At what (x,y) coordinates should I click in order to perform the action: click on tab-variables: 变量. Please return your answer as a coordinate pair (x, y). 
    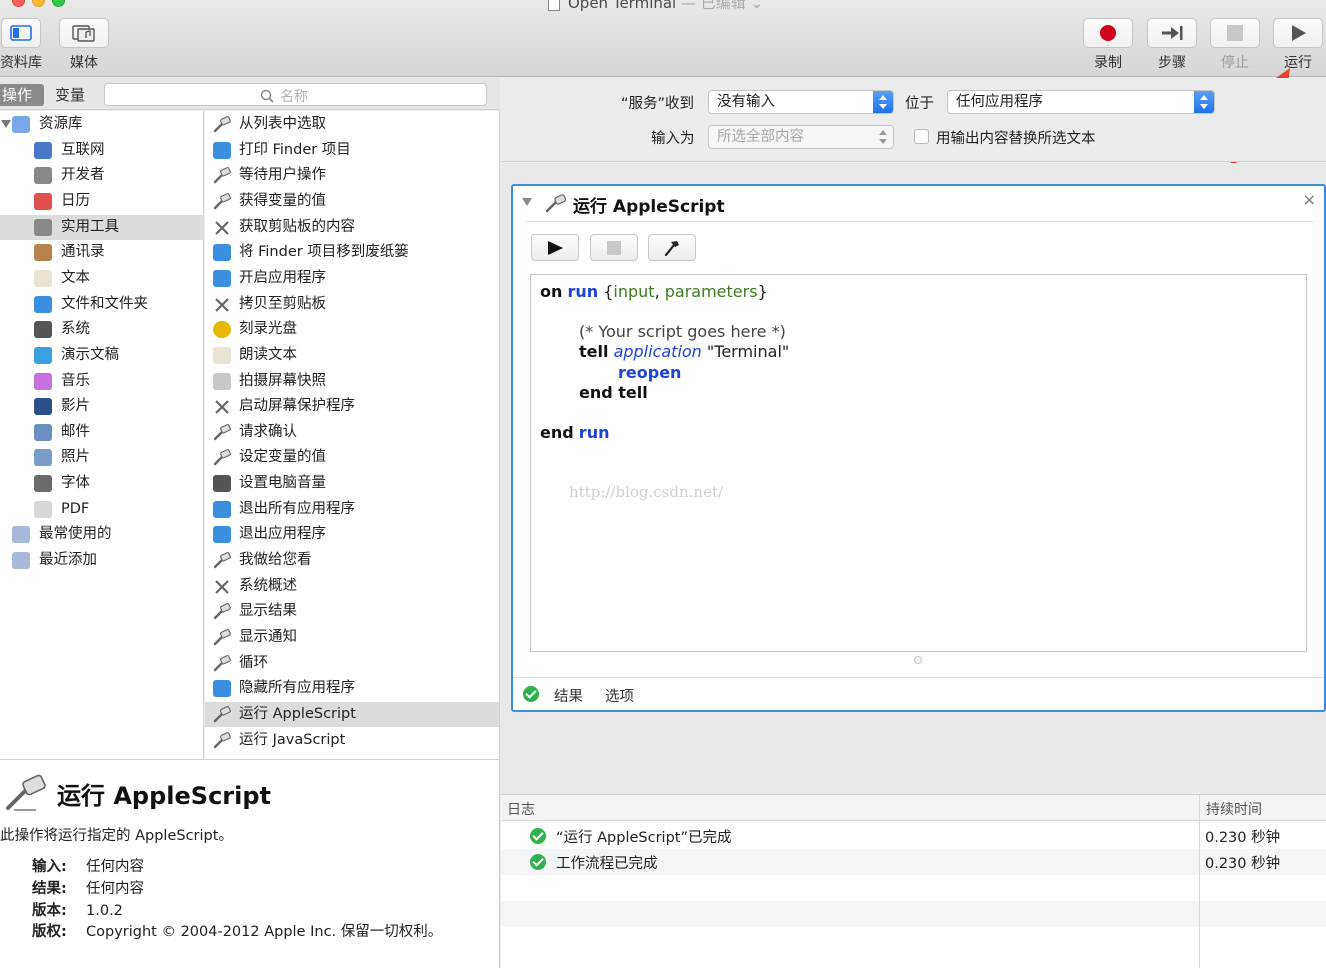
    Looking at the image, I should click on (70, 95).